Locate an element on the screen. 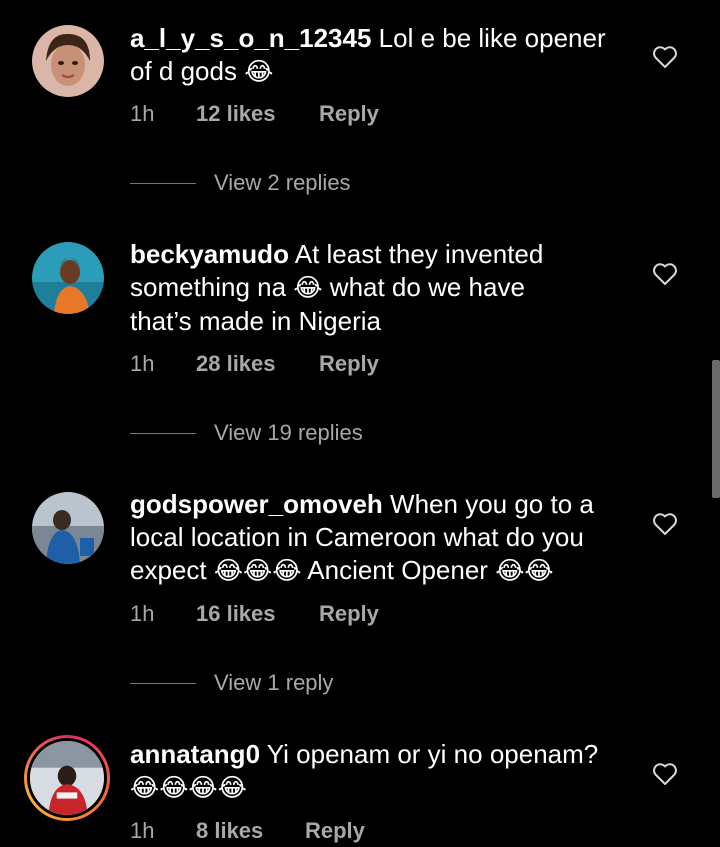 The height and width of the screenshot is (847, 720). username: godspower_omoveh is located at coordinates (256, 504).